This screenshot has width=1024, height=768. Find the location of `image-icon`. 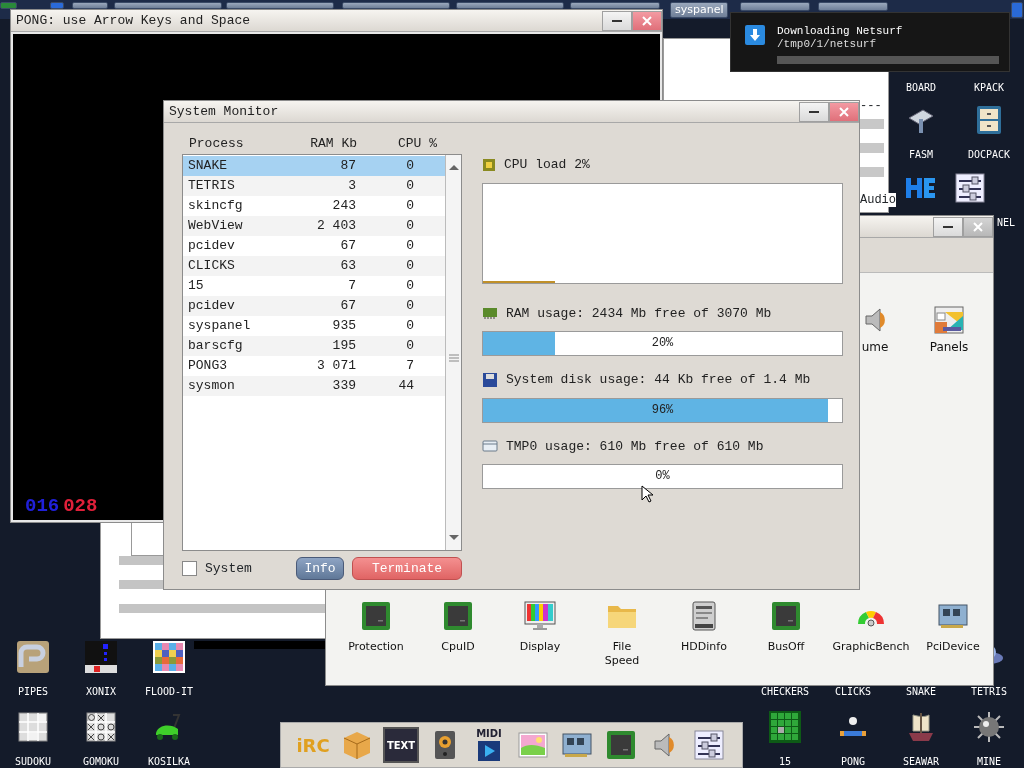

image-icon is located at coordinates (533, 745).